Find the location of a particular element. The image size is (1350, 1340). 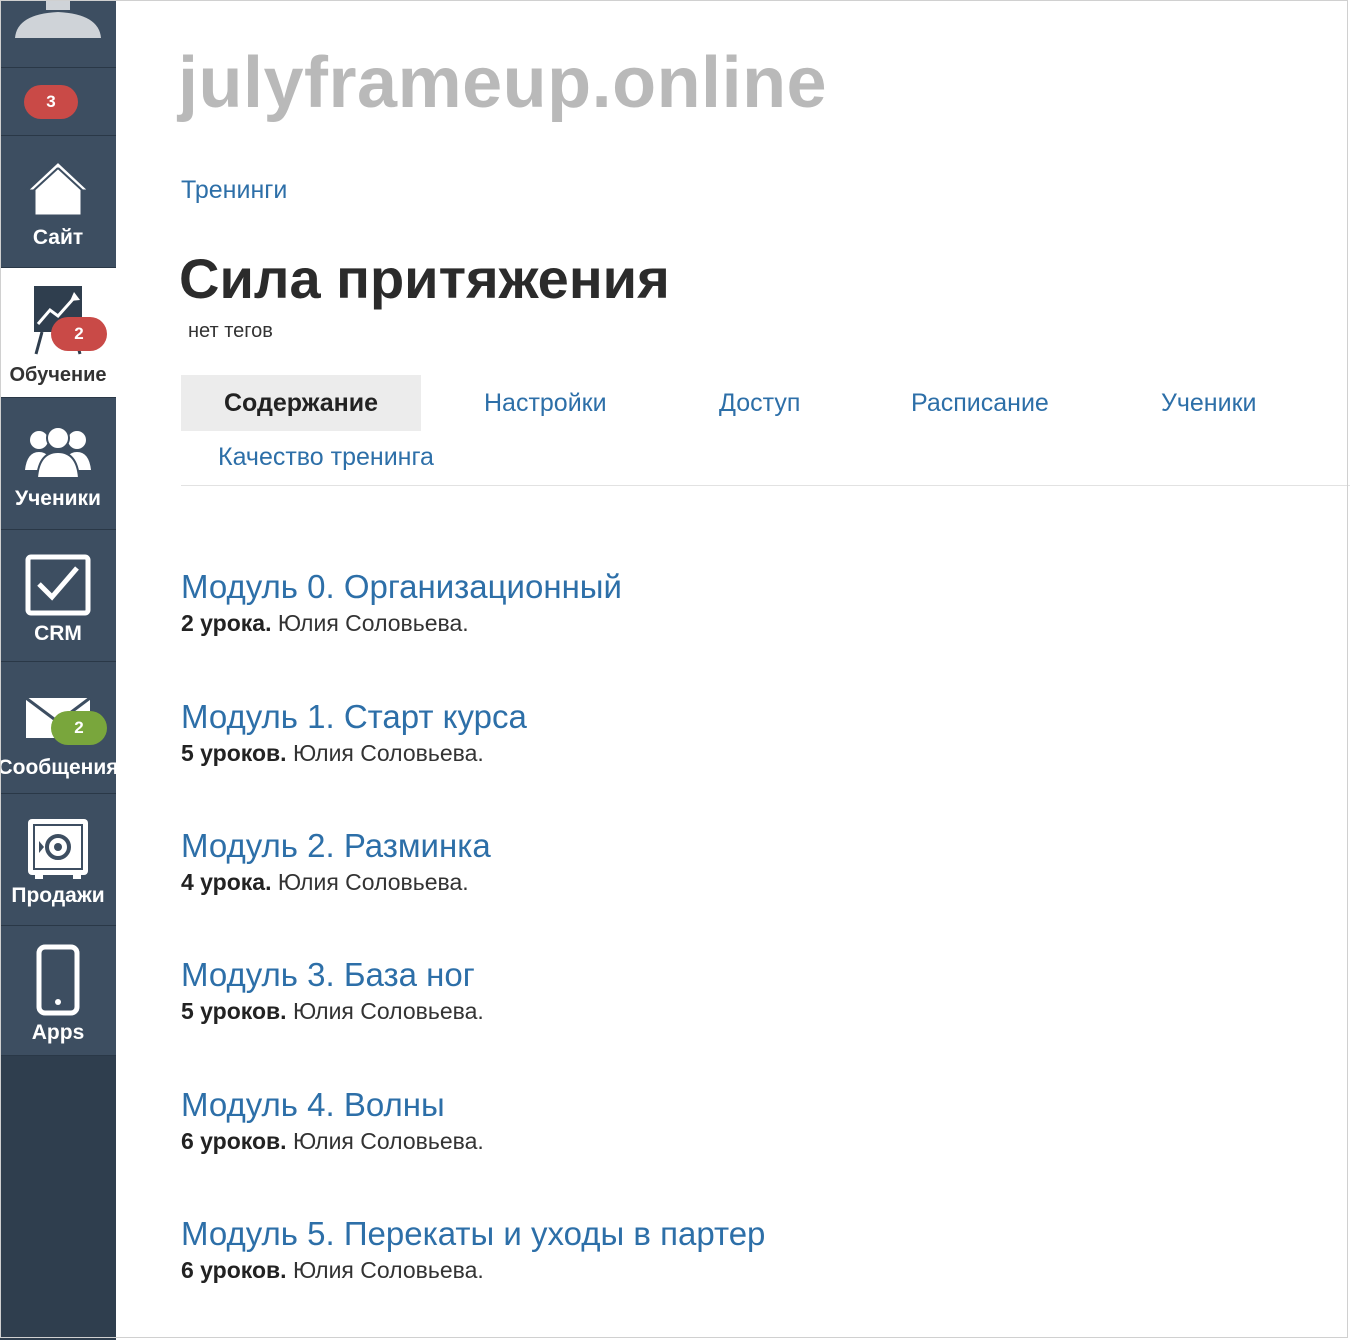

sidebar-item-sales: Продажи is located at coordinates (58, 860).